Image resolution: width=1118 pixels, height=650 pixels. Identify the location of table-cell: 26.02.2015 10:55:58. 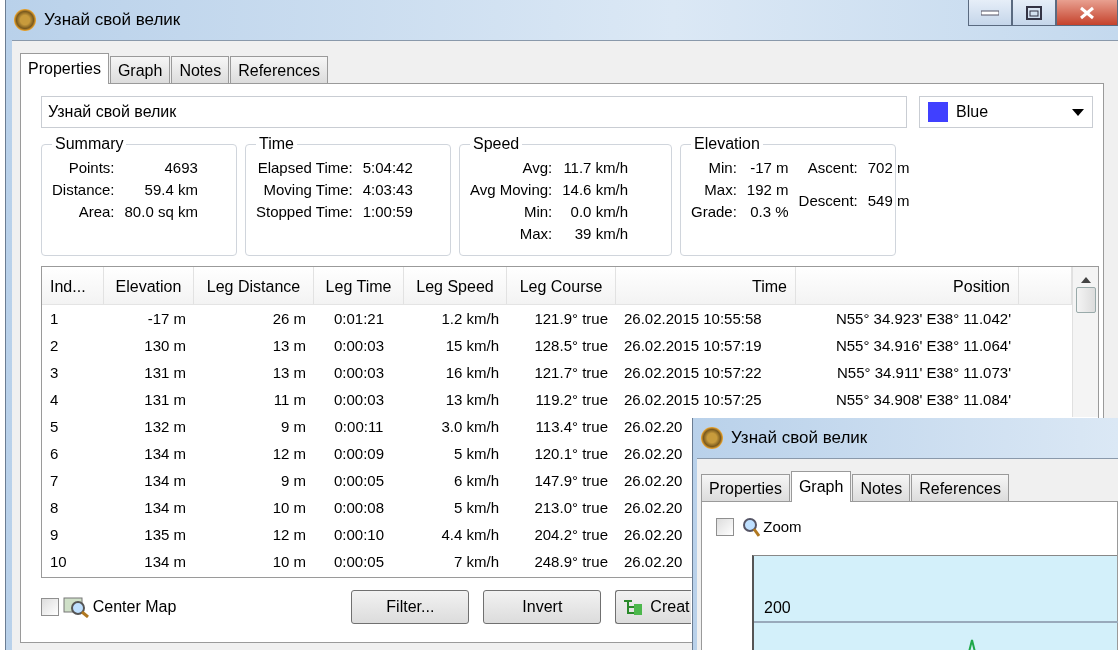
(693, 318).